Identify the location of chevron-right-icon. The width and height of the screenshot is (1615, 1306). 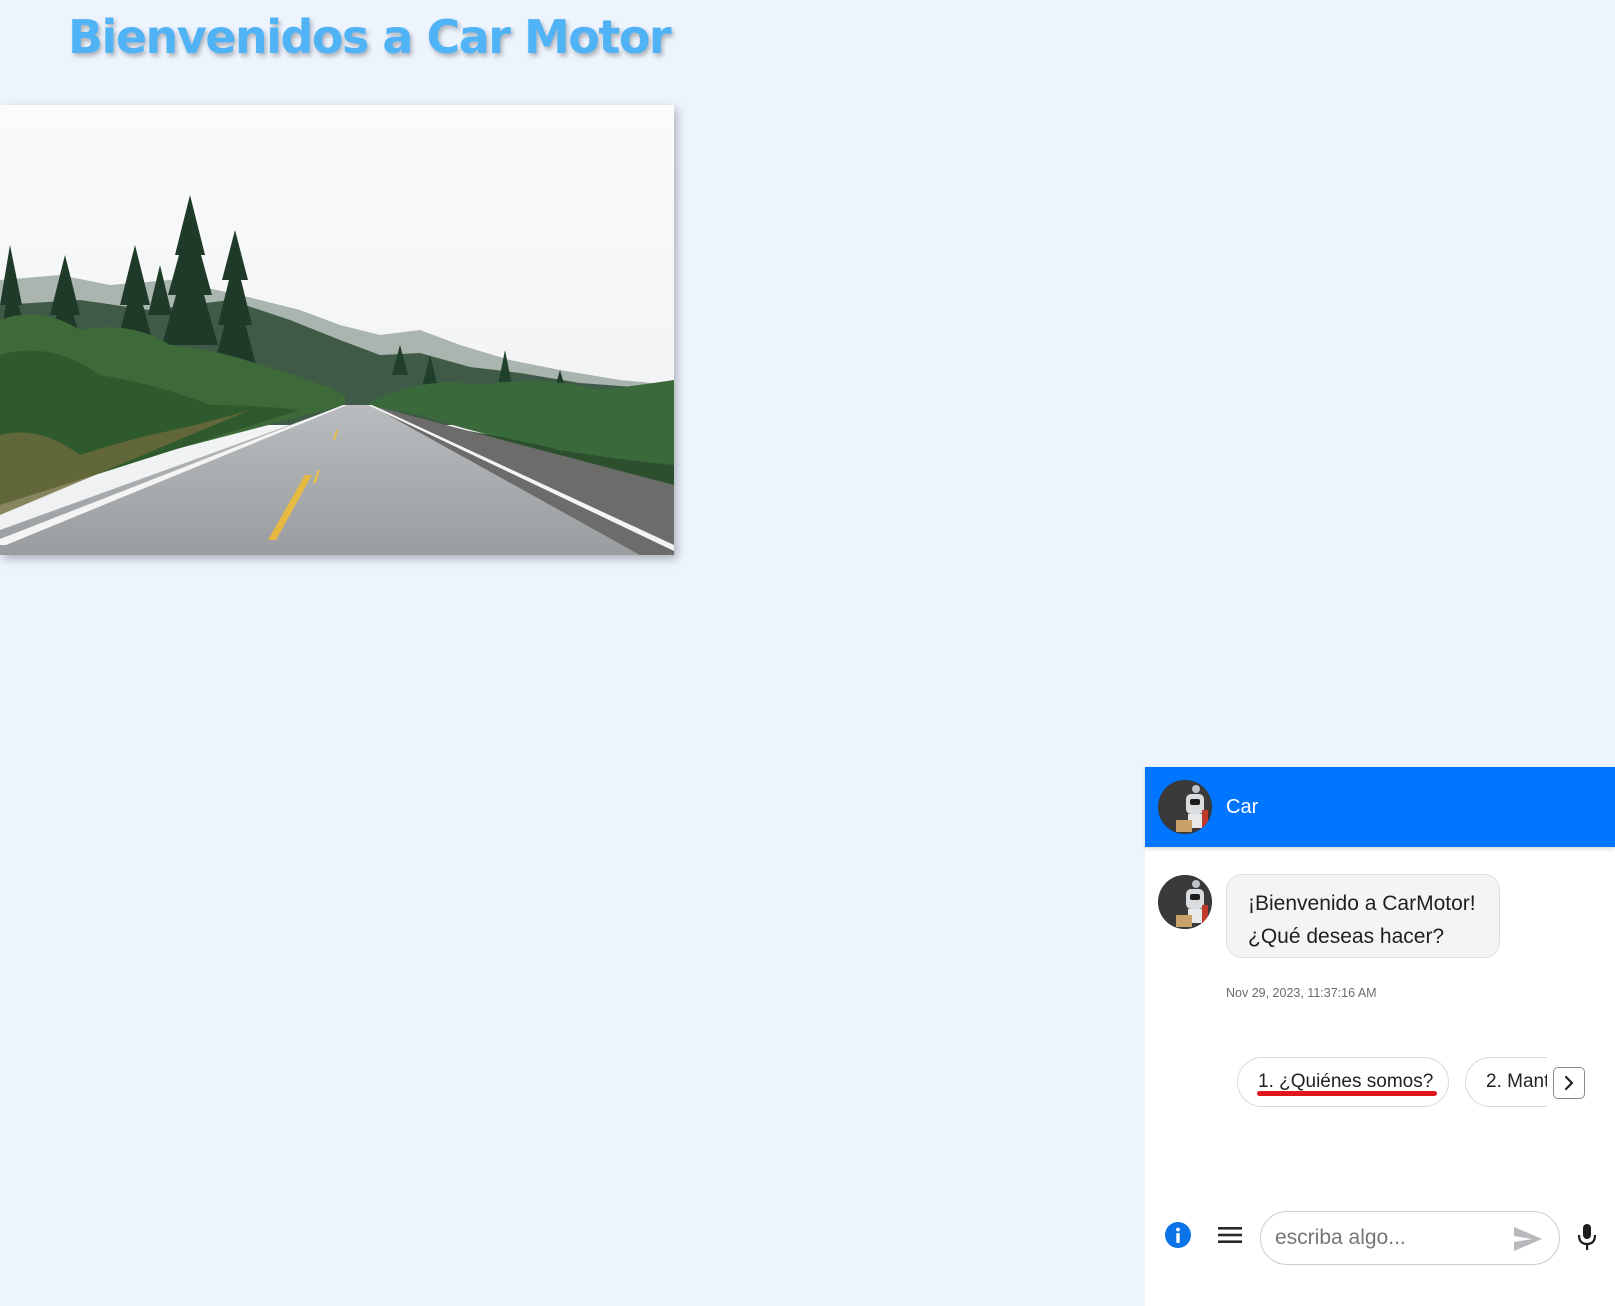
(1569, 1083).